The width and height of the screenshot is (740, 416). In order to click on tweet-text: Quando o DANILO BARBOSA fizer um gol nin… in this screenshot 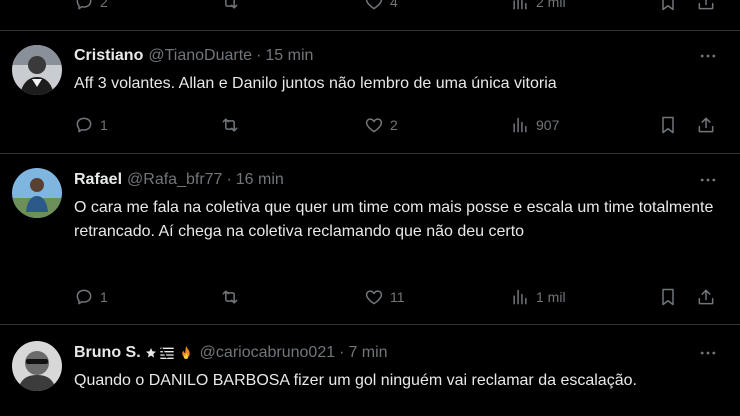, I will do `click(355, 380)`.